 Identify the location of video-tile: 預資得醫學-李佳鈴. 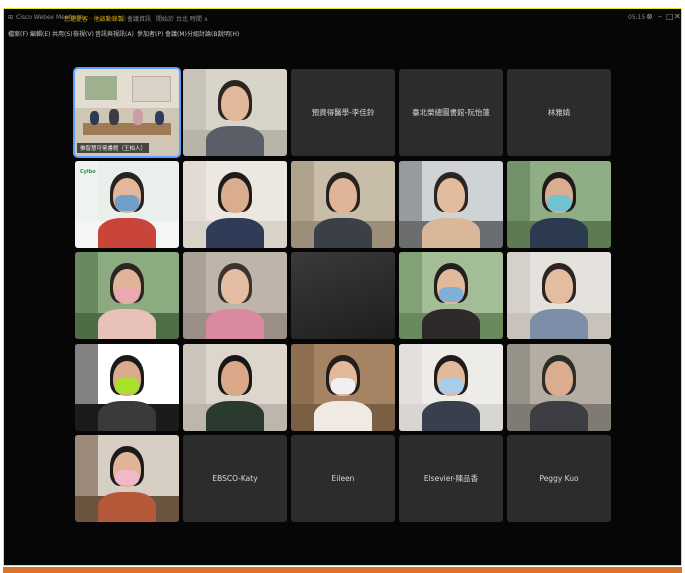
(343, 112).